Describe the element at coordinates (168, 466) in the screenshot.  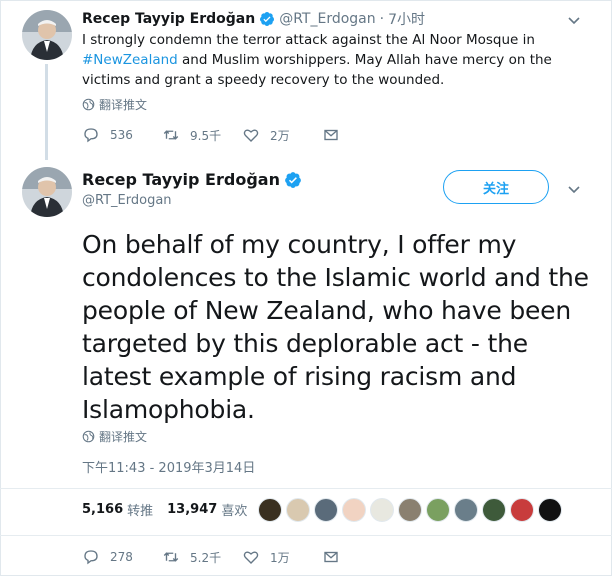
I see `tweet-timestamp: 下午11:43 - 2019年3月14日` at that location.